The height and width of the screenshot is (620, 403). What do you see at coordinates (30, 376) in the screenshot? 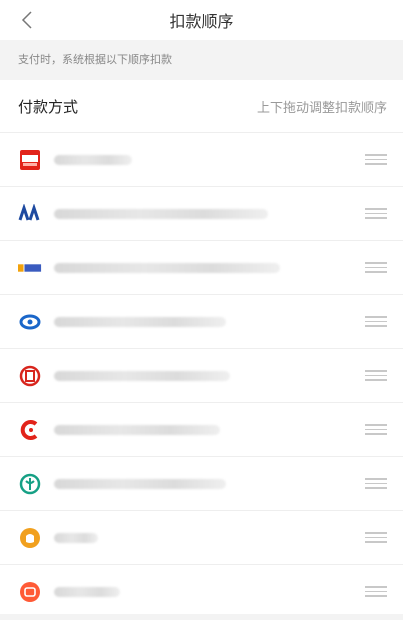
I see `icbc-icon` at bounding box center [30, 376].